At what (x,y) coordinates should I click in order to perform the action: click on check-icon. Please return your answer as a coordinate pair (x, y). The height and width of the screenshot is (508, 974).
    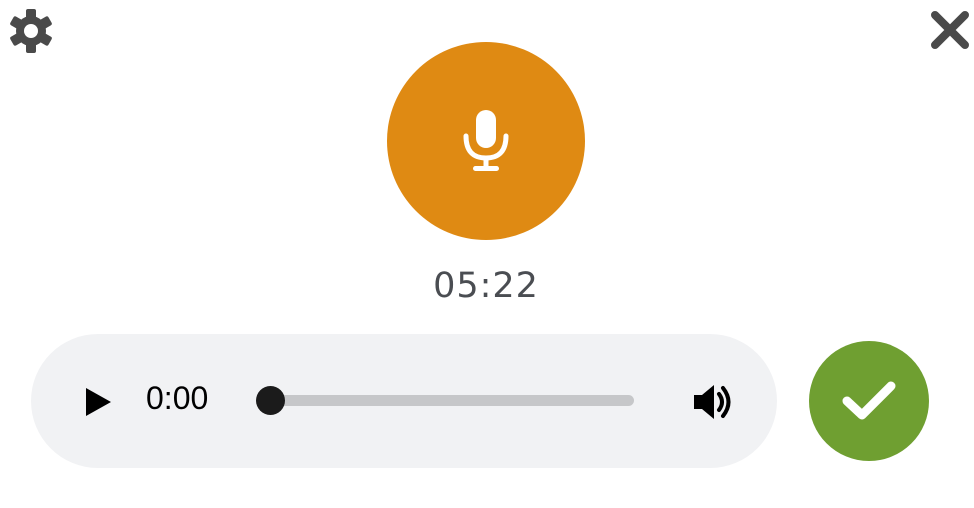
    Looking at the image, I should click on (869, 400).